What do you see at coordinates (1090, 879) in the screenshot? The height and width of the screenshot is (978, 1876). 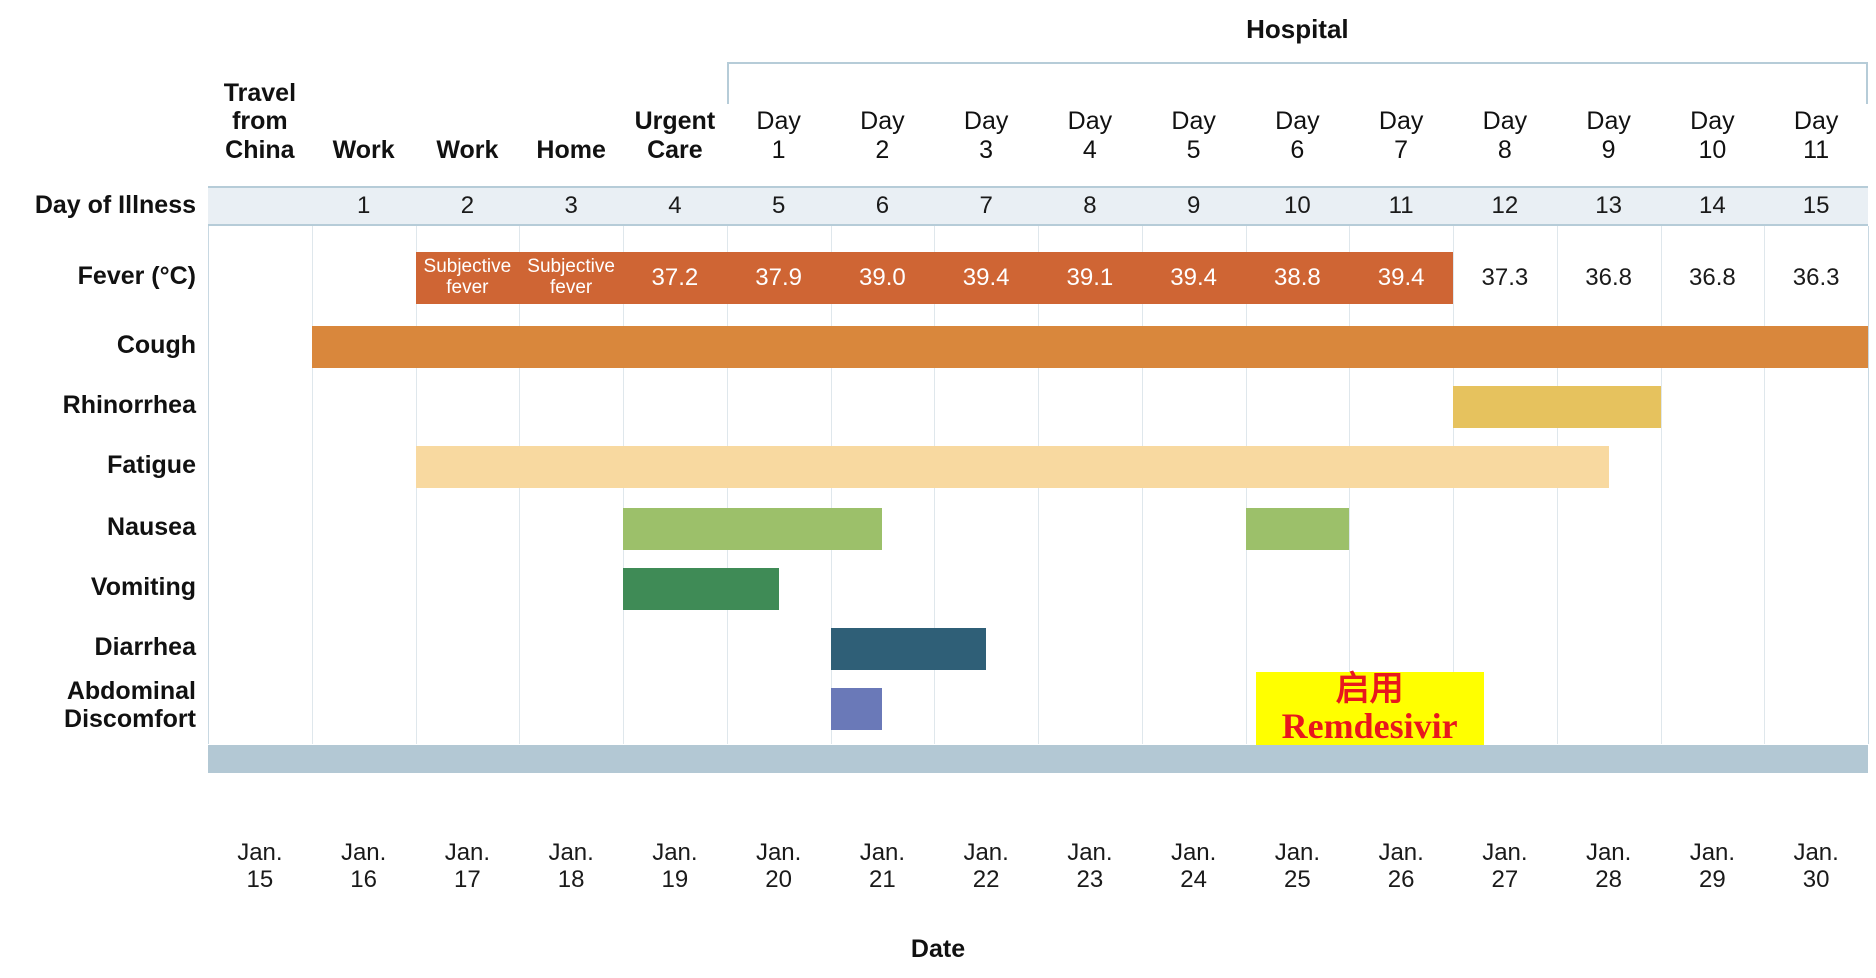 I see `date-day: 23` at bounding box center [1090, 879].